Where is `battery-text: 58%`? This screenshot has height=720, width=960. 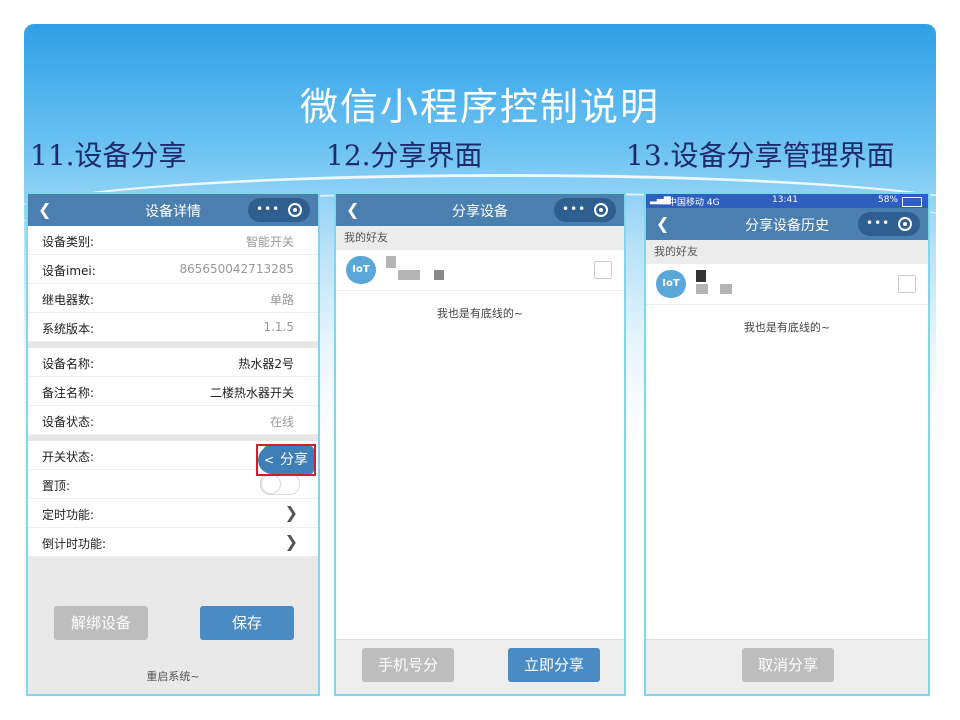
battery-text: 58% is located at coordinates (887, 200).